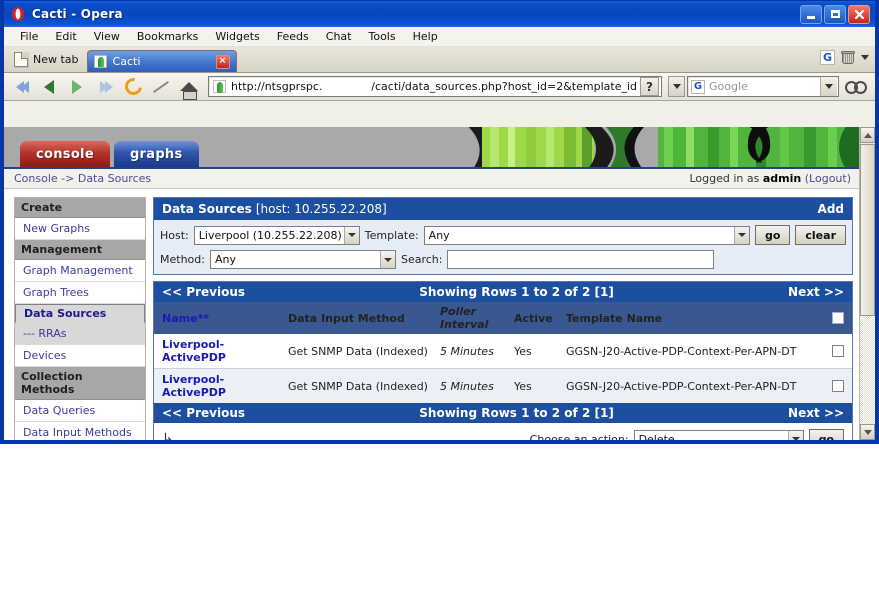 The width and height of the screenshot is (879, 600). What do you see at coordinates (820, 235) in the screenshot?
I see `clear-button: clear` at bounding box center [820, 235].